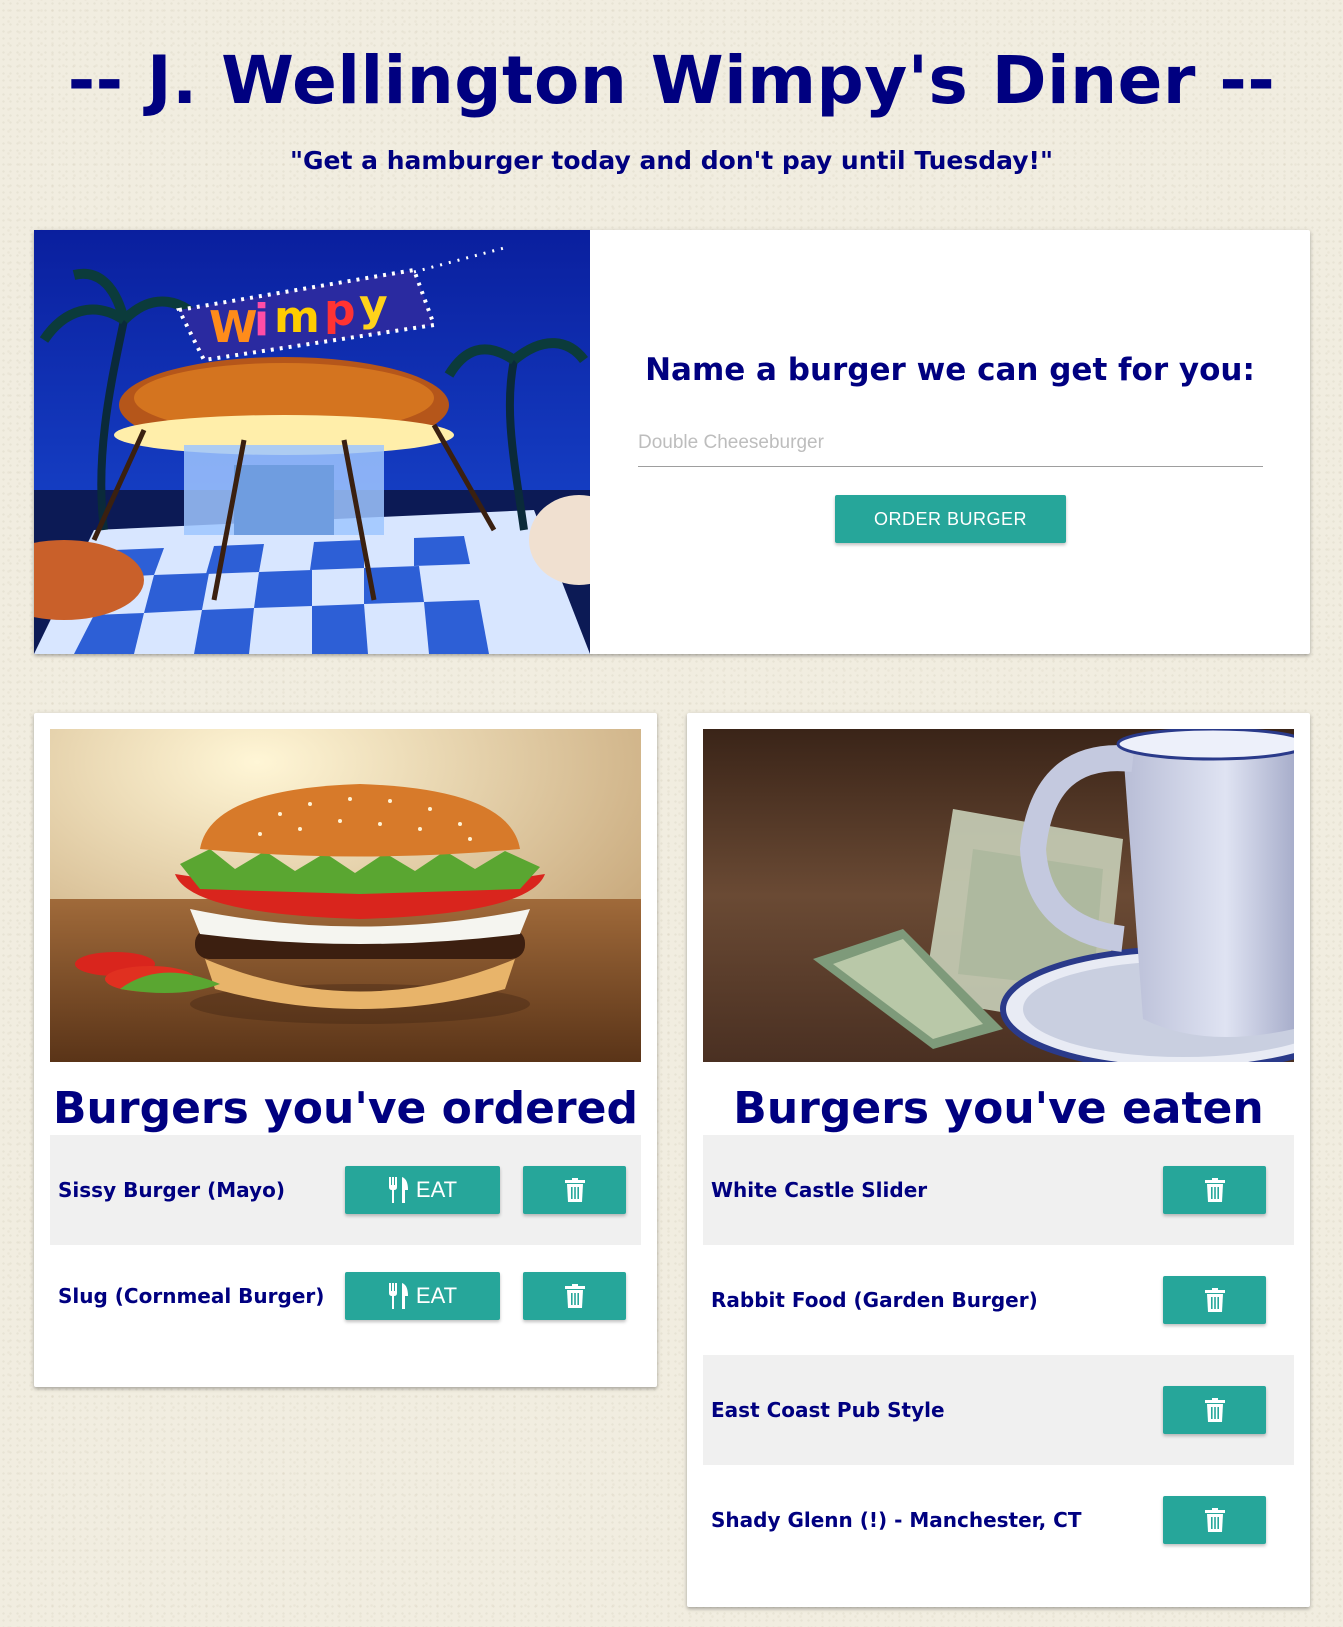 The height and width of the screenshot is (1627, 1343). I want to click on svg-text: i, so click(261, 320).